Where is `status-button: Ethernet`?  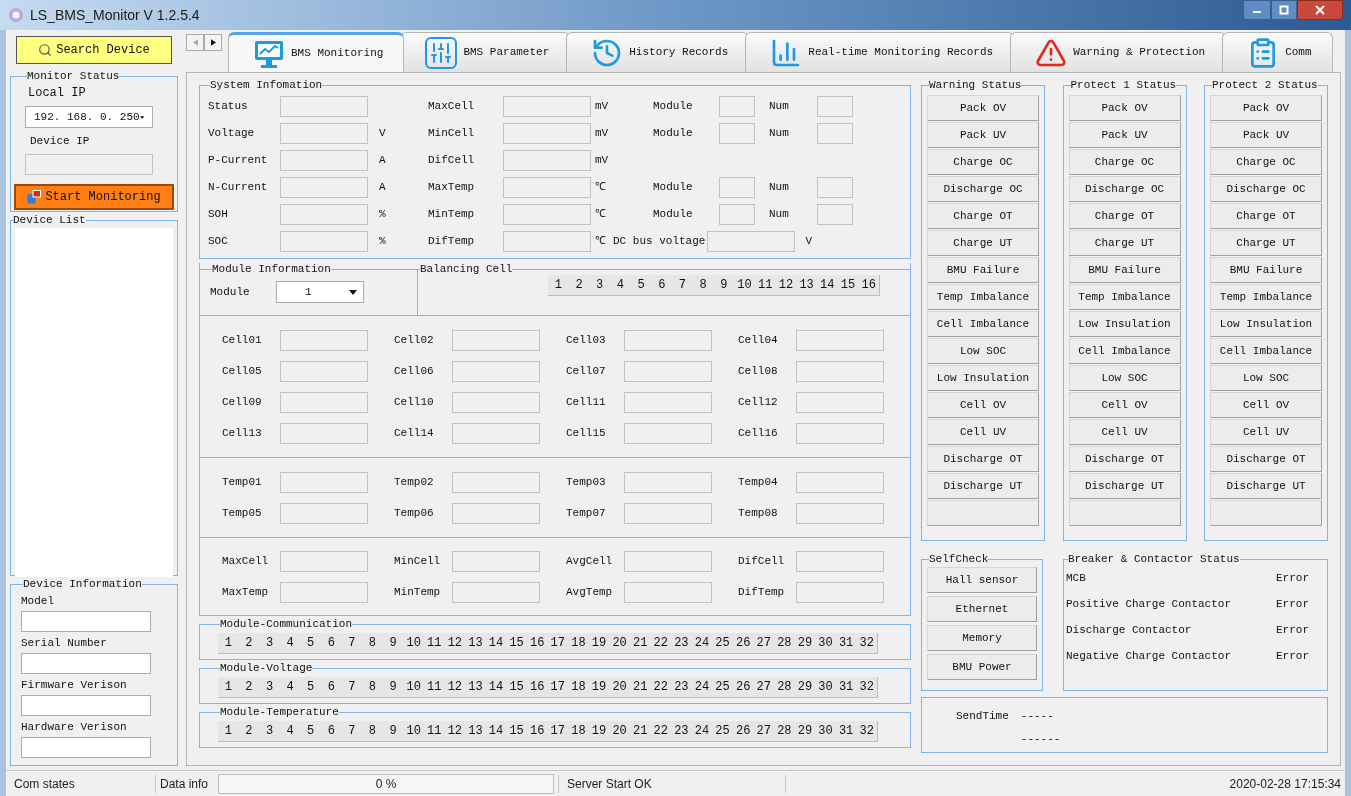 status-button: Ethernet is located at coordinates (982, 609).